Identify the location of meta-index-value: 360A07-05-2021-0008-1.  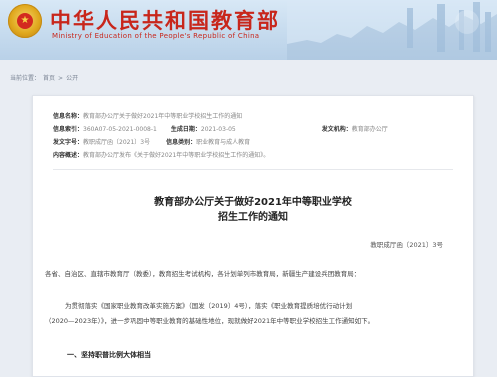
(120, 129).